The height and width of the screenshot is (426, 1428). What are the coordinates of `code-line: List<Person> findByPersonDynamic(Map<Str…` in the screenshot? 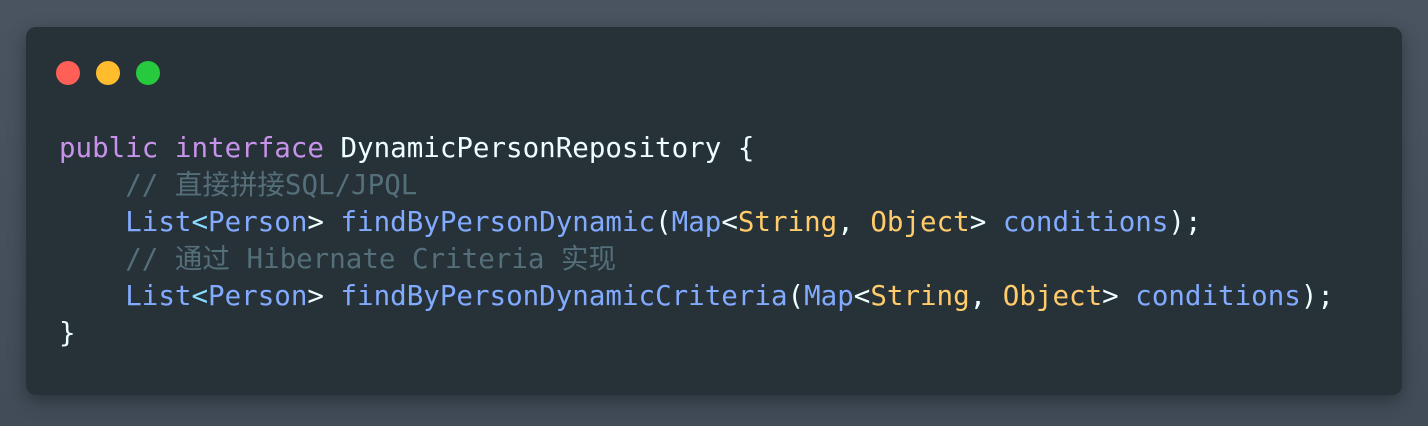 It's located at (696, 222).